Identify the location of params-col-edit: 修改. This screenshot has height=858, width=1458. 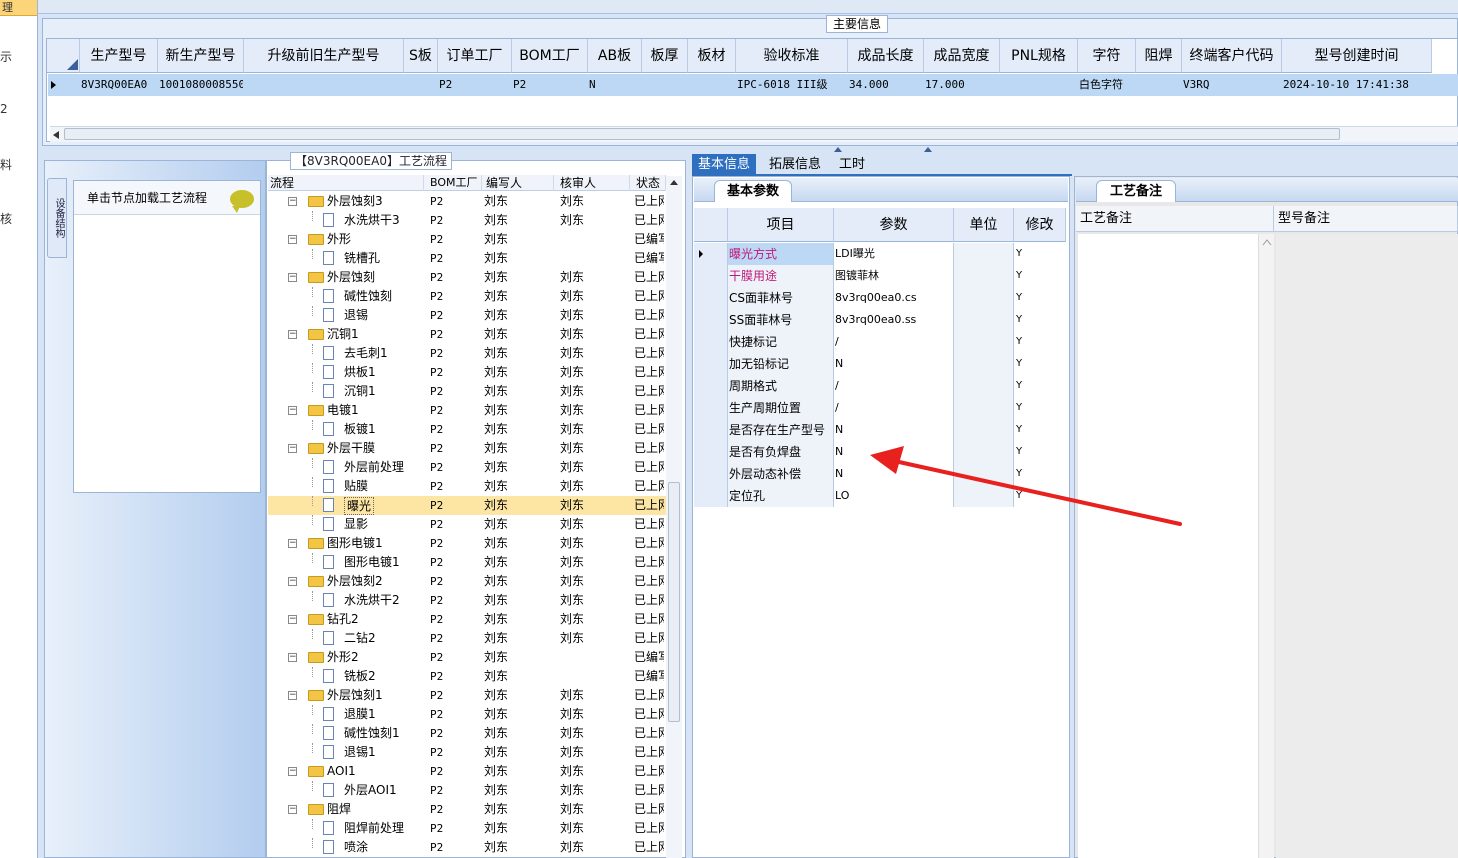
(1040, 225).